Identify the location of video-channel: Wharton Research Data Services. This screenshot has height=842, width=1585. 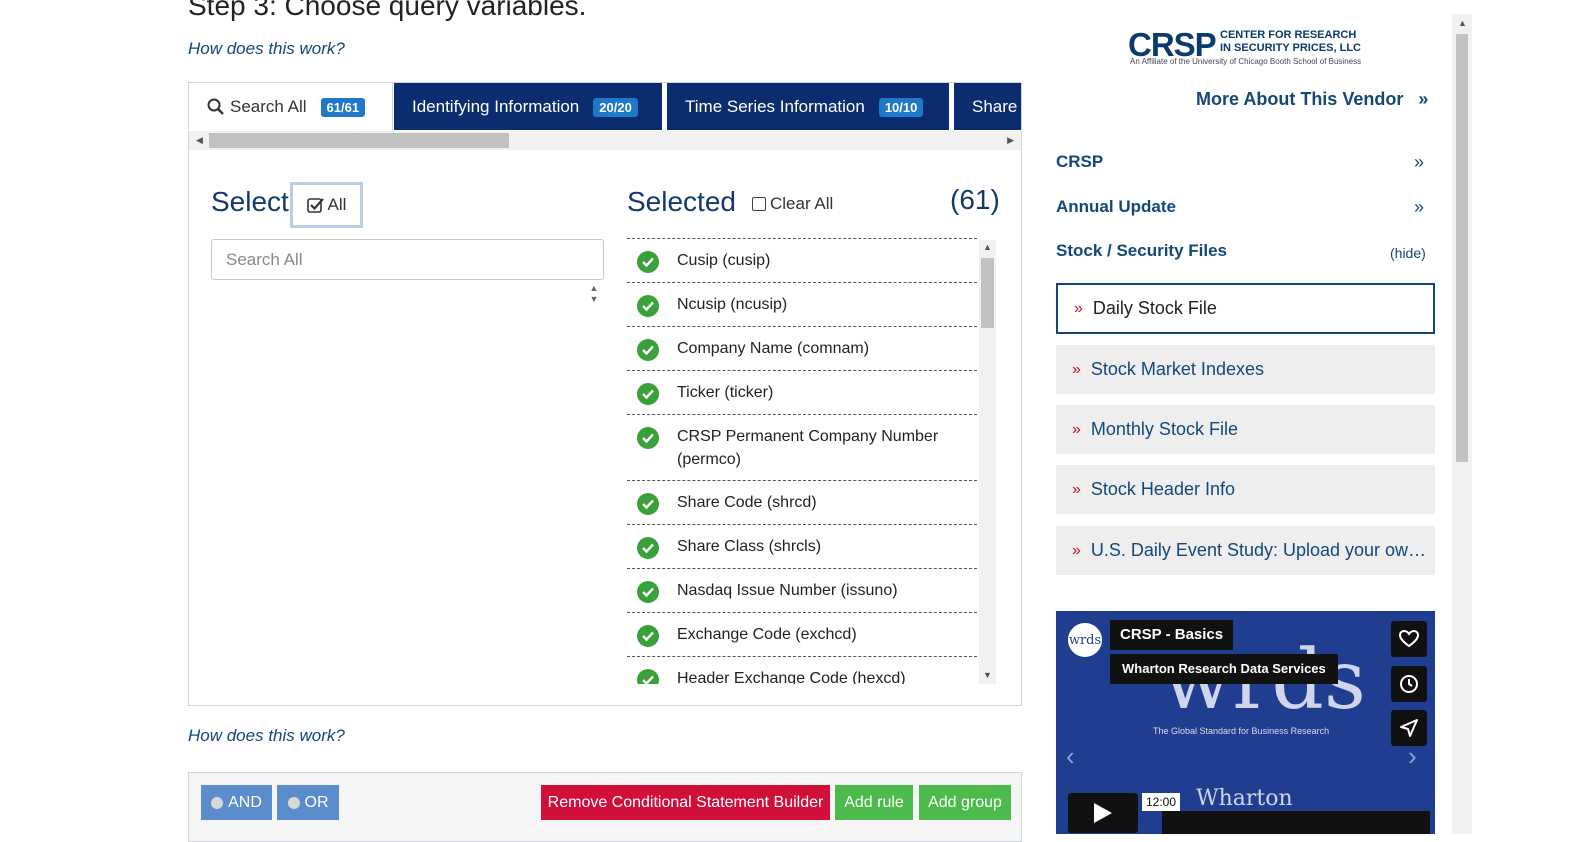
(1224, 669).